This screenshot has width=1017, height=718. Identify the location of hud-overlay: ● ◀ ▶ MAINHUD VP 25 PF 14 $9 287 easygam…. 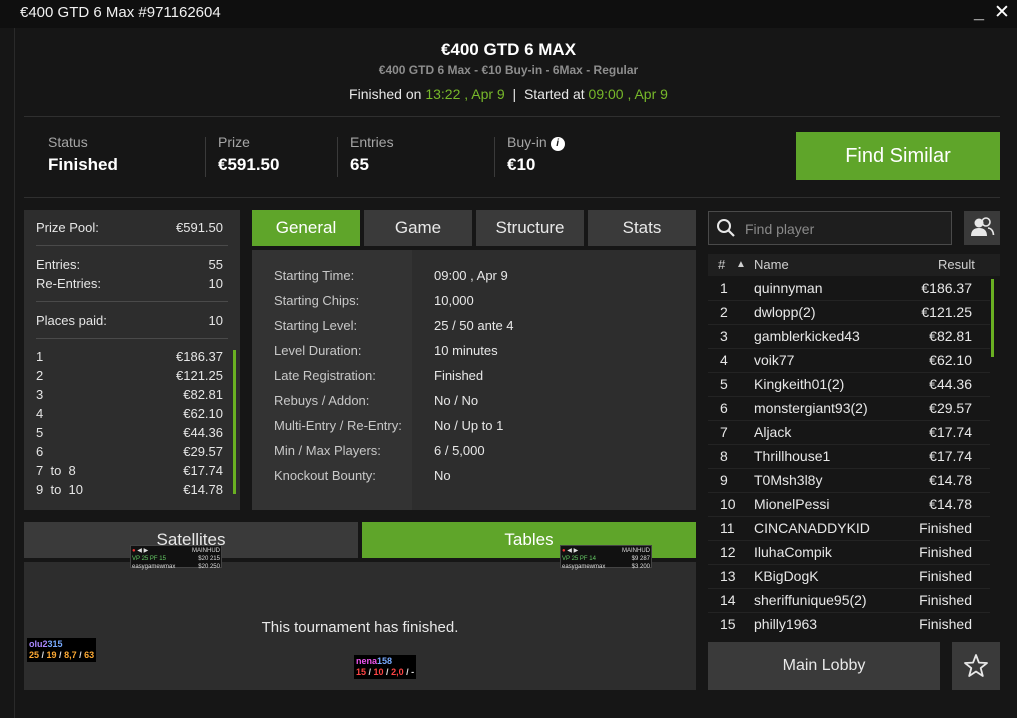
(606, 557).